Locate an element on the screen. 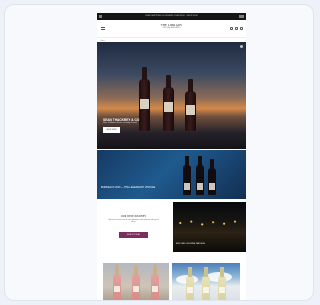  account-link-icon is located at coordinates (241, 16).